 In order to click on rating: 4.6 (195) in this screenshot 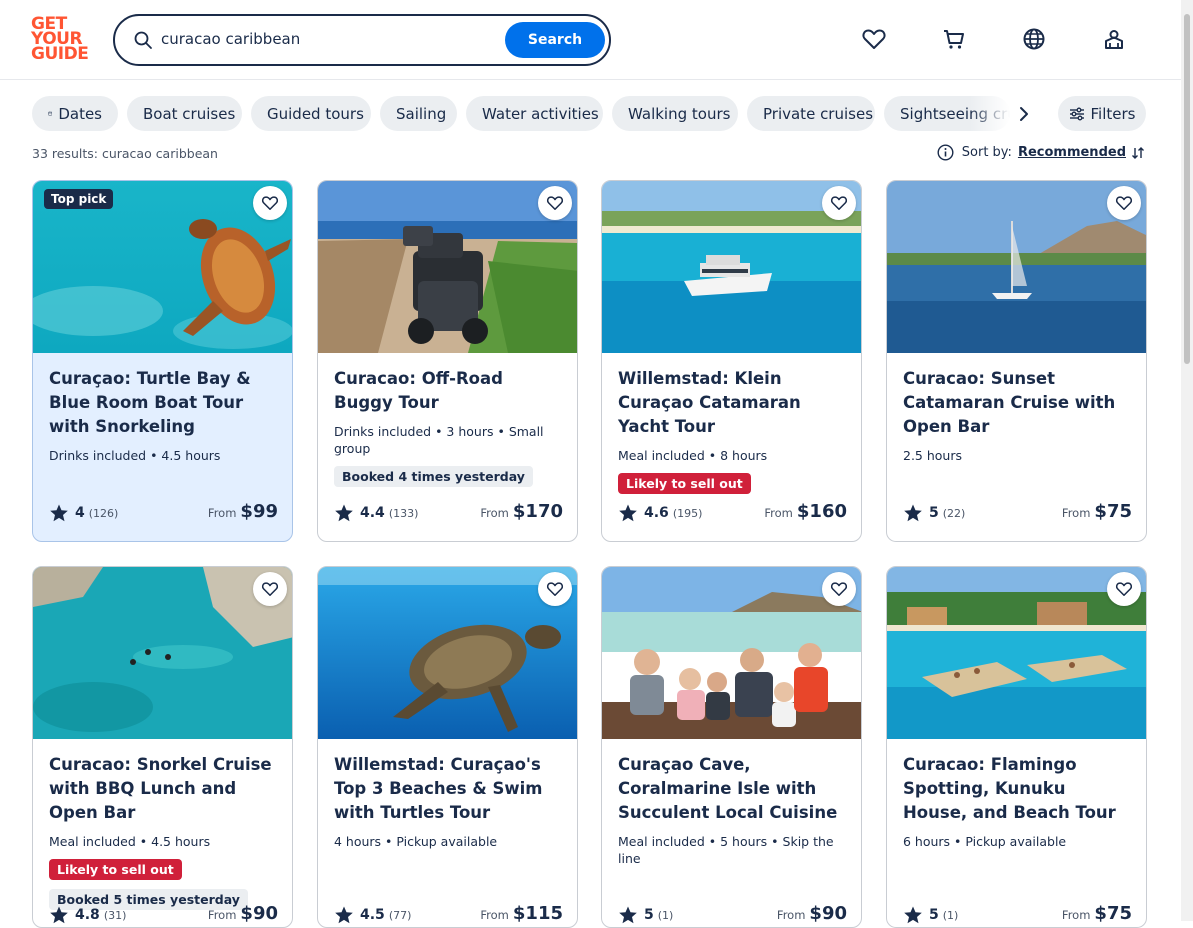, I will do `click(660, 513)`.